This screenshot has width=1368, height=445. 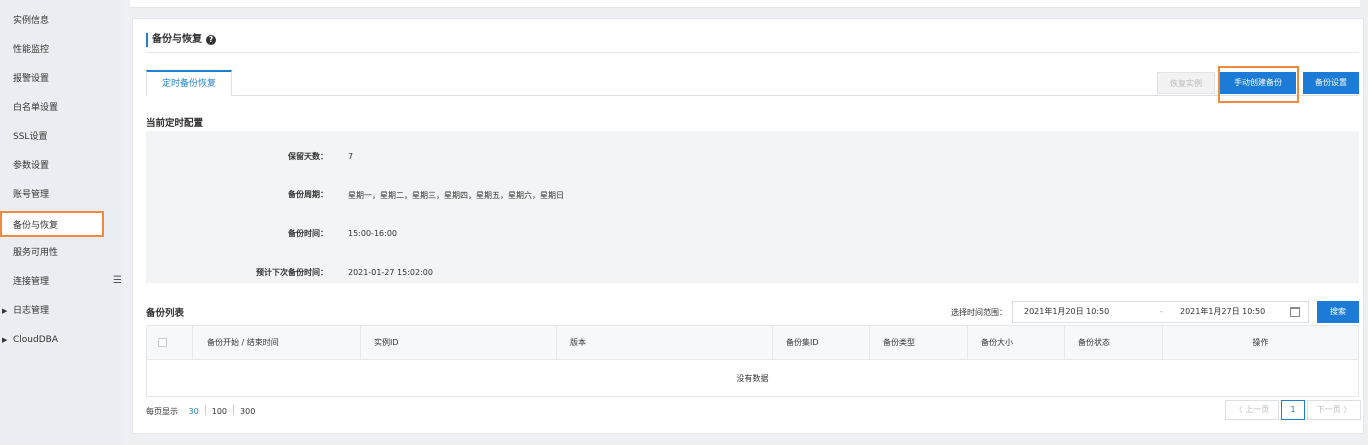 What do you see at coordinates (31, 166) in the screenshot?
I see `sidebar-item-label: 参数设置` at bounding box center [31, 166].